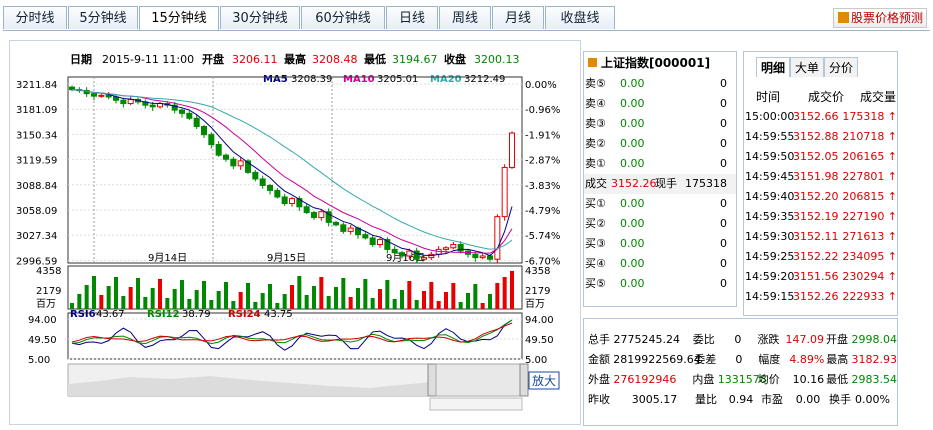 The image size is (933, 430). What do you see at coordinates (476, 404) in the screenshot?
I see `navigator-scrollbar` at bounding box center [476, 404].